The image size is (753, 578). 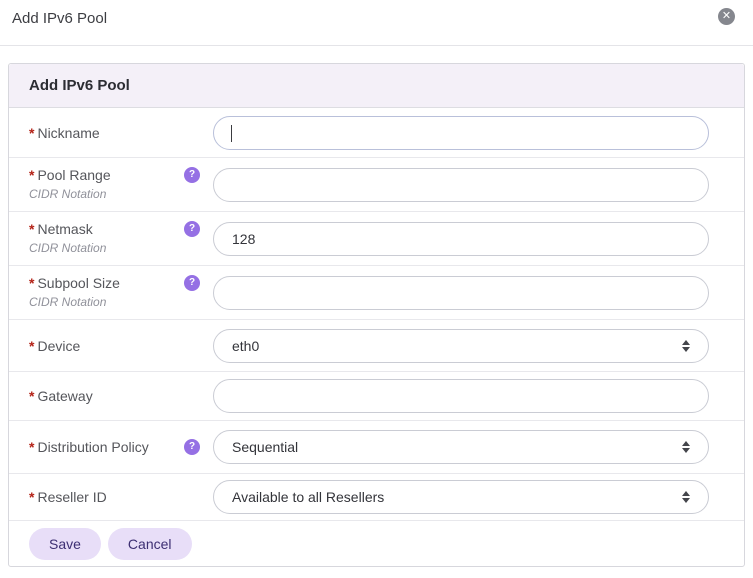 I want to click on pool-range-label: Pool Range, so click(x=74, y=175).